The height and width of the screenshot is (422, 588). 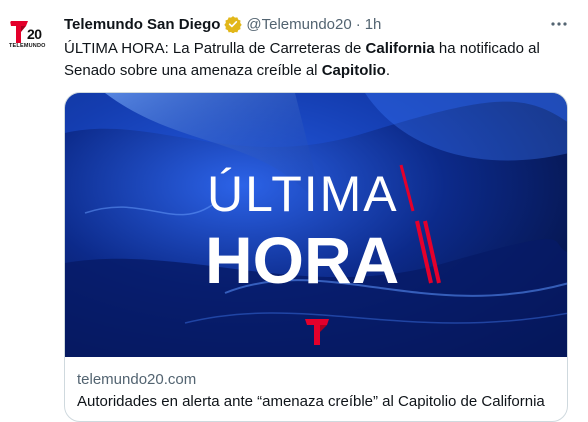 What do you see at coordinates (400, 48) in the screenshot?
I see `tweet-text-bold-california: California` at bounding box center [400, 48].